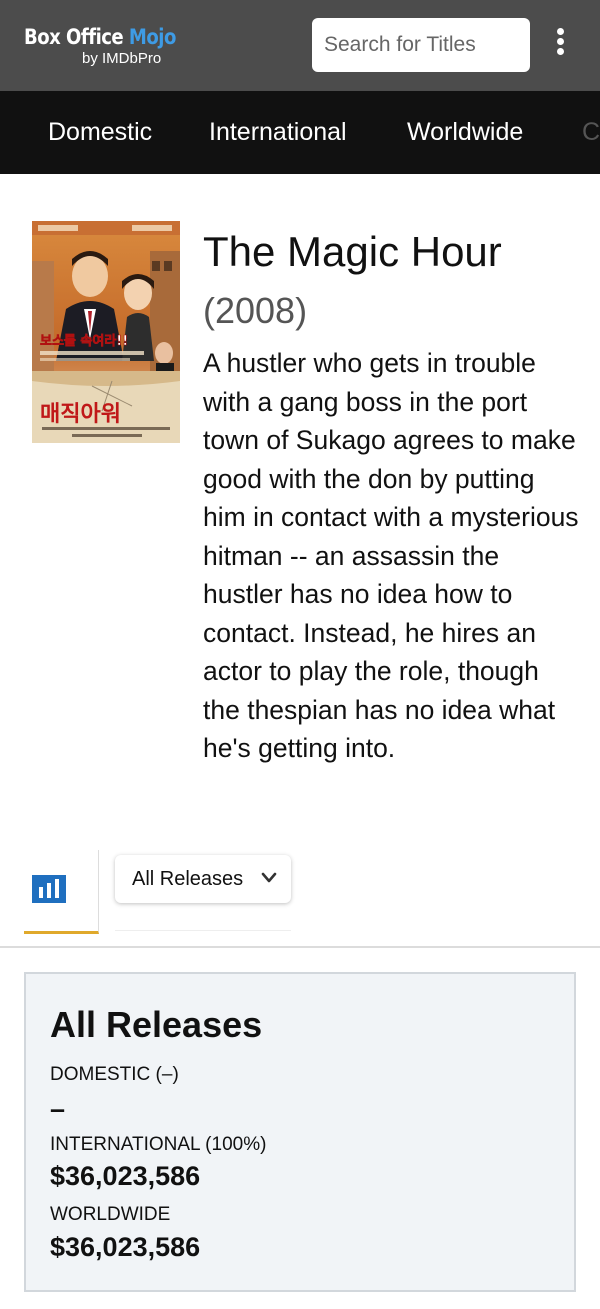 This screenshot has width=600, height=1309. I want to click on main-nav: Domestic International Worldwide C, so click(300, 132).